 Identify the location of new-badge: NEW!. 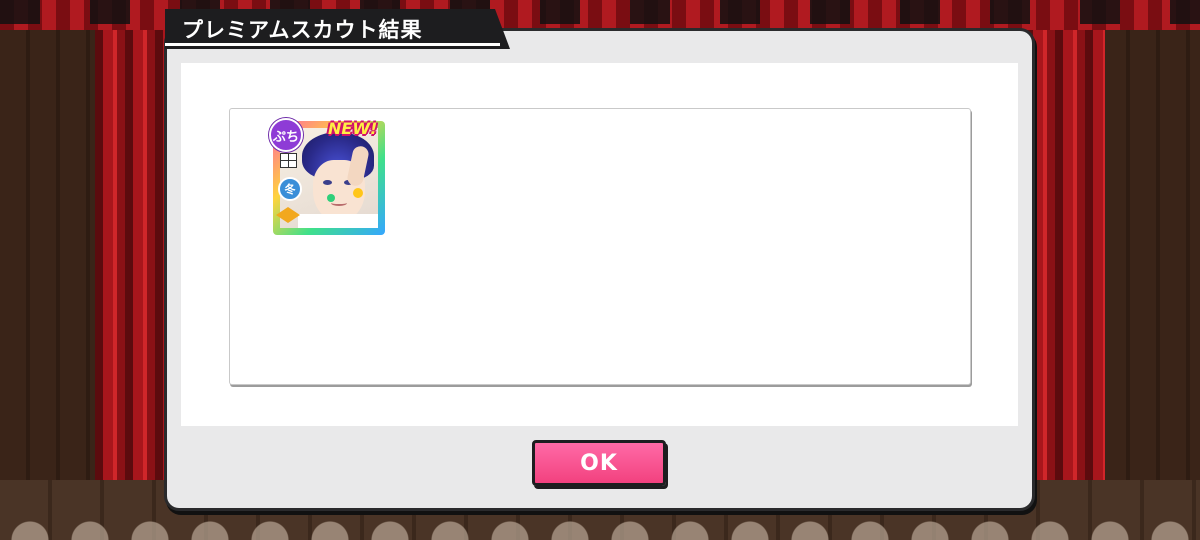
(353, 128).